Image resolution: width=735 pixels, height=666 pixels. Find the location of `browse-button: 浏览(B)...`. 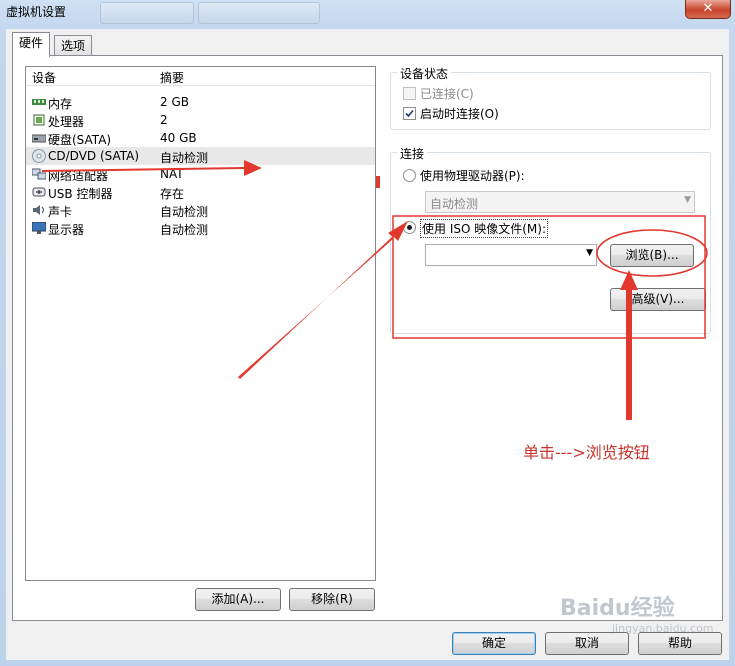

browse-button: 浏览(B)... is located at coordinates (652, 255).